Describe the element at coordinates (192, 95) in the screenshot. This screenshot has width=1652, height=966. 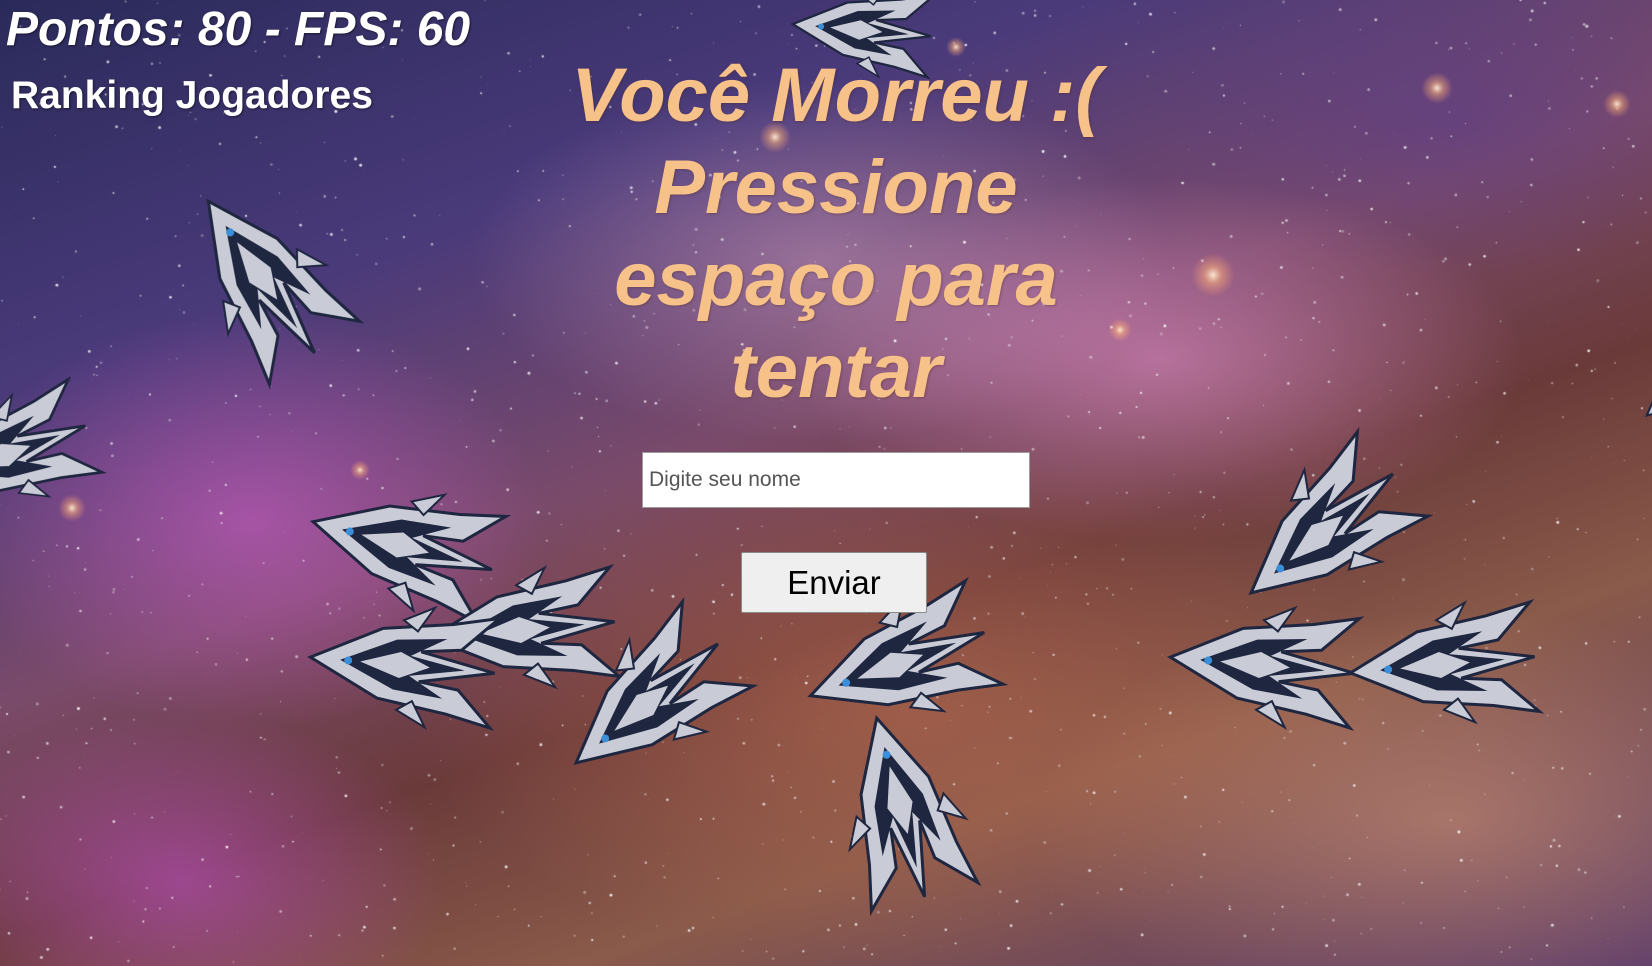
I see `ranking-title: Ranking Jogadores` at that location.